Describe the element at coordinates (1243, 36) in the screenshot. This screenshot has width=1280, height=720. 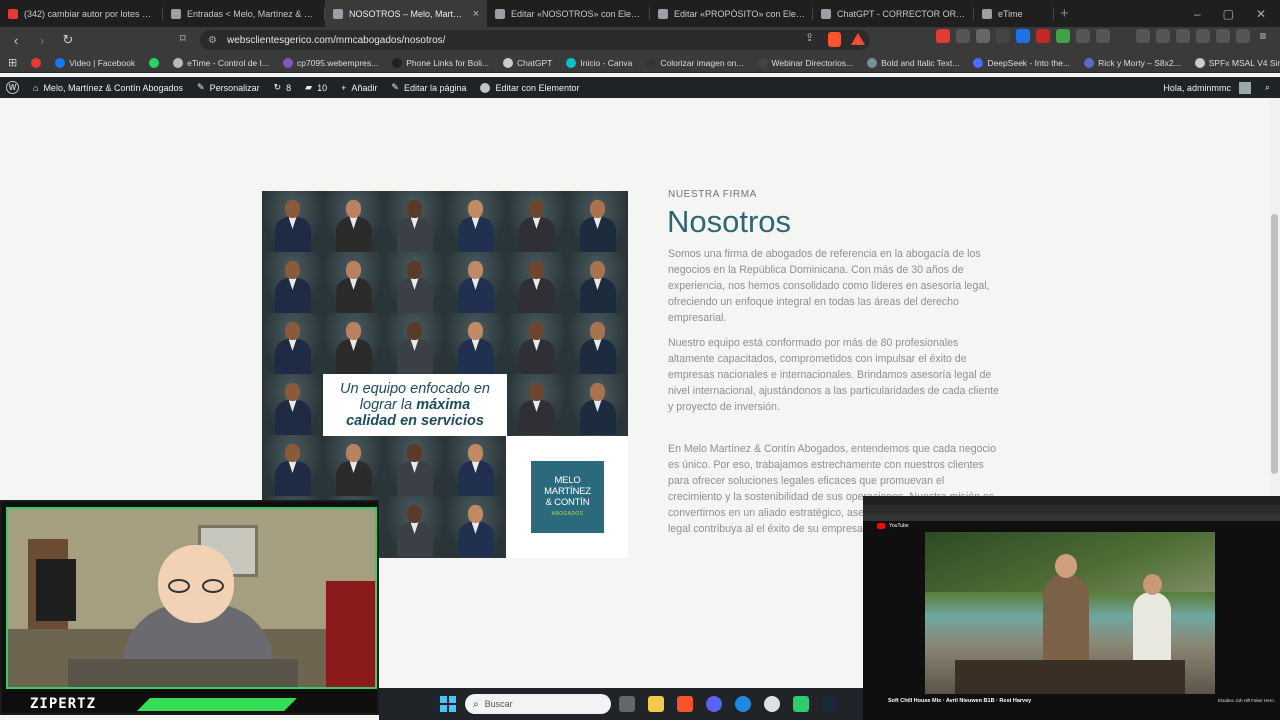
I see `vpn-icon` at that location.